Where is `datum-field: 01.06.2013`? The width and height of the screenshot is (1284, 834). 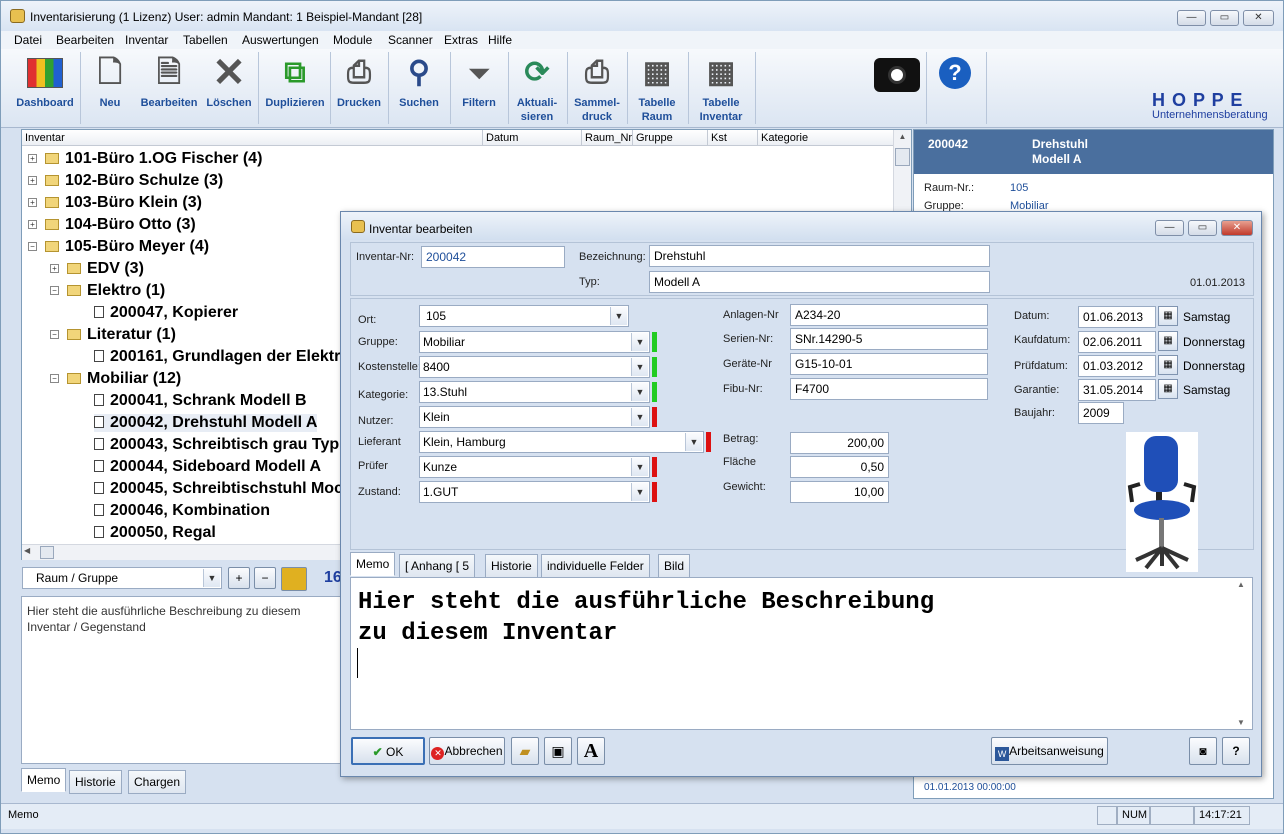 datum-field: 01.06.2013 is located at coordinates (1117, 317).